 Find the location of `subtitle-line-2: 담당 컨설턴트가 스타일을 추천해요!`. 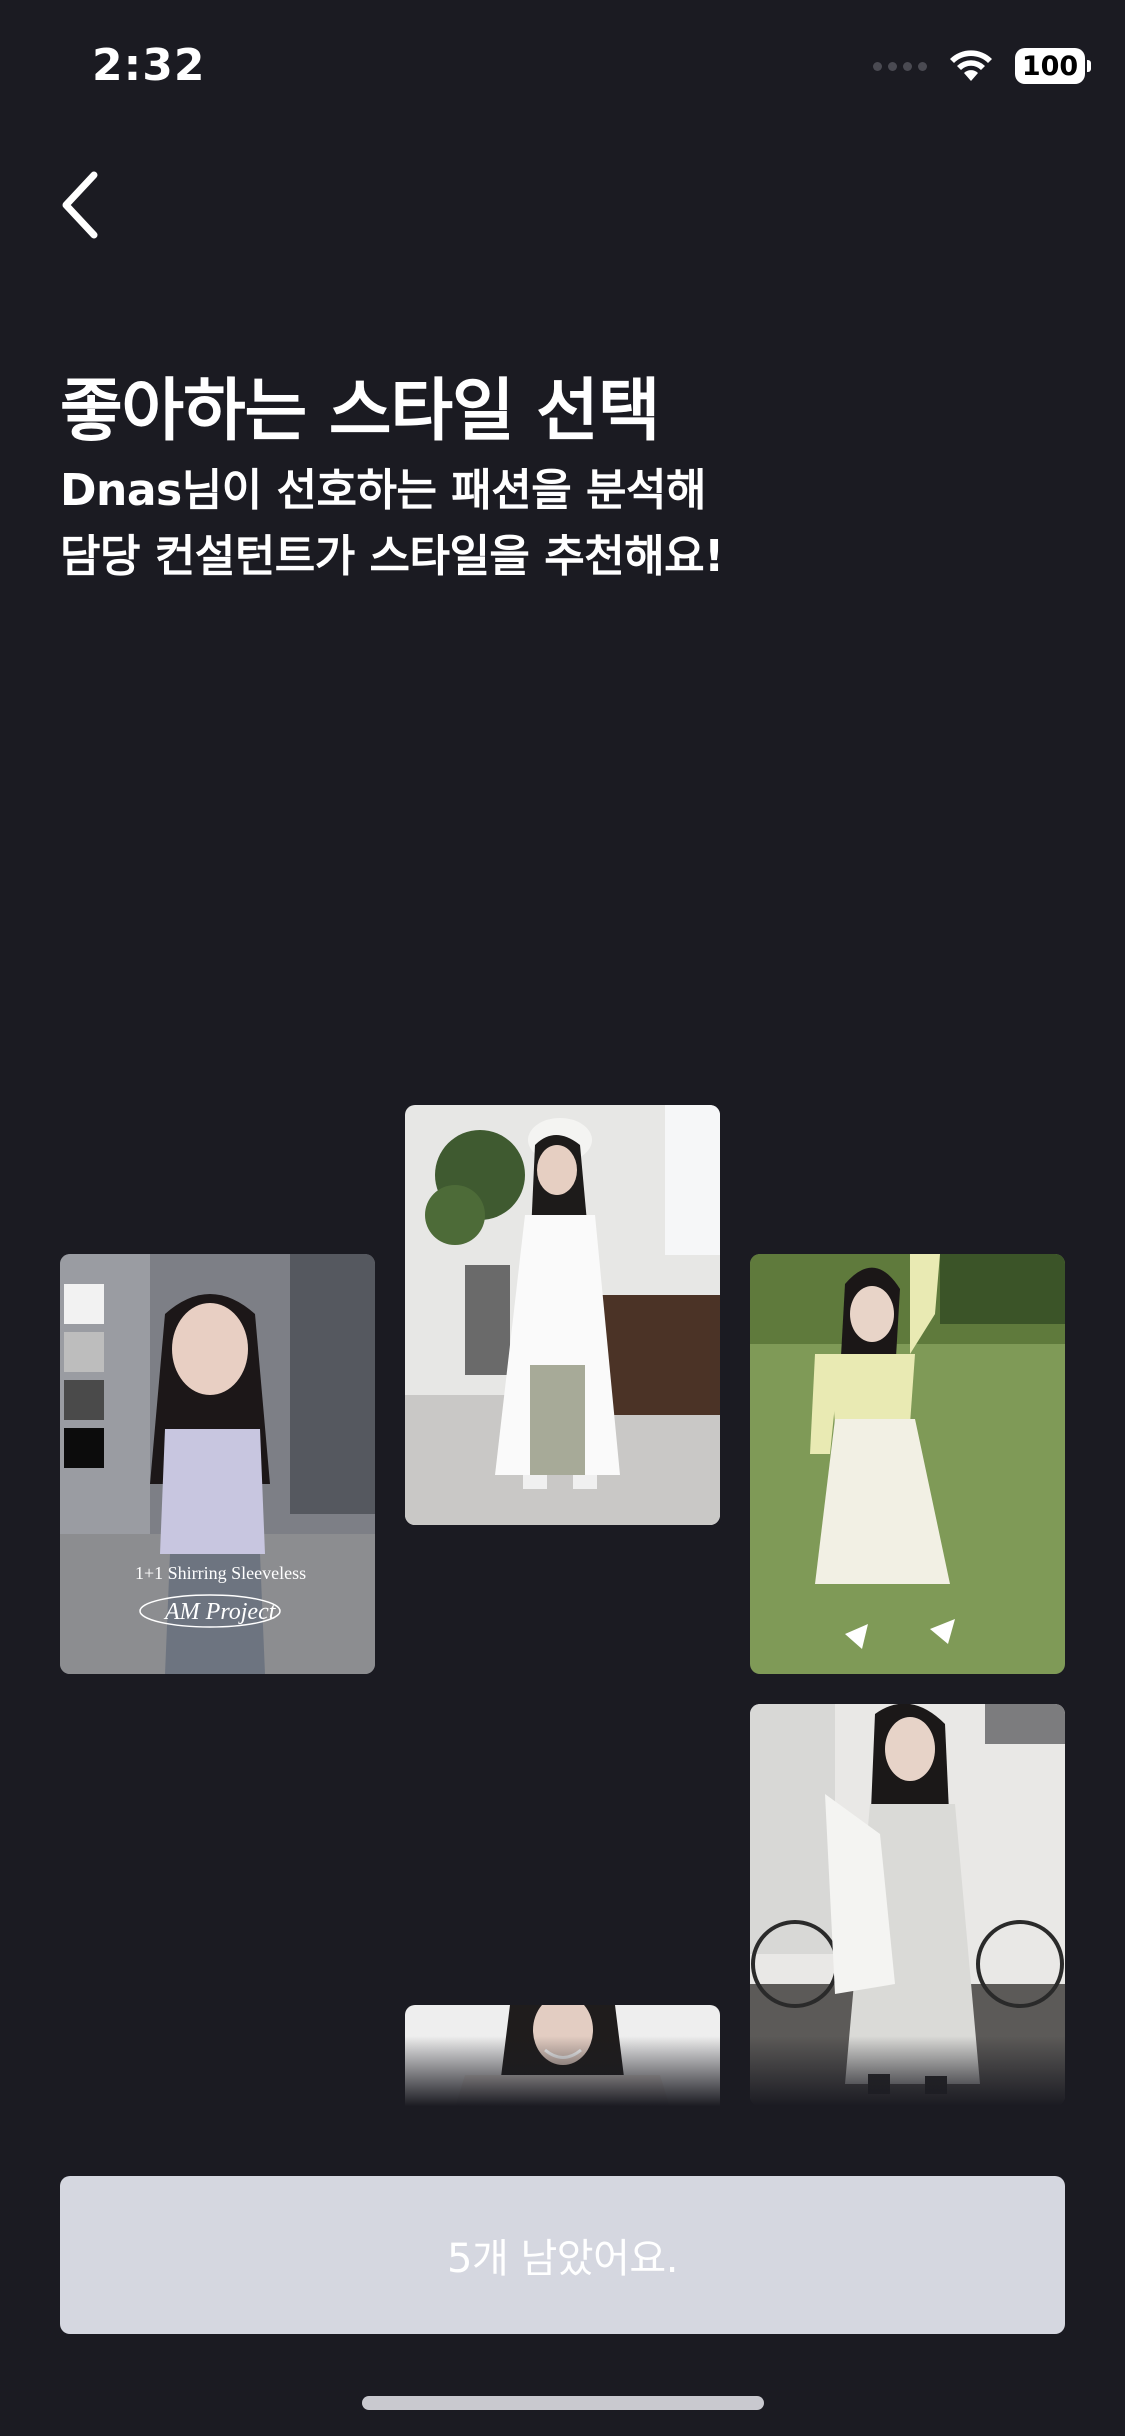

subtitle-line-2: 담당 컨설턴트가 스타일을 추천해요! is located at coordinates (392, 556).